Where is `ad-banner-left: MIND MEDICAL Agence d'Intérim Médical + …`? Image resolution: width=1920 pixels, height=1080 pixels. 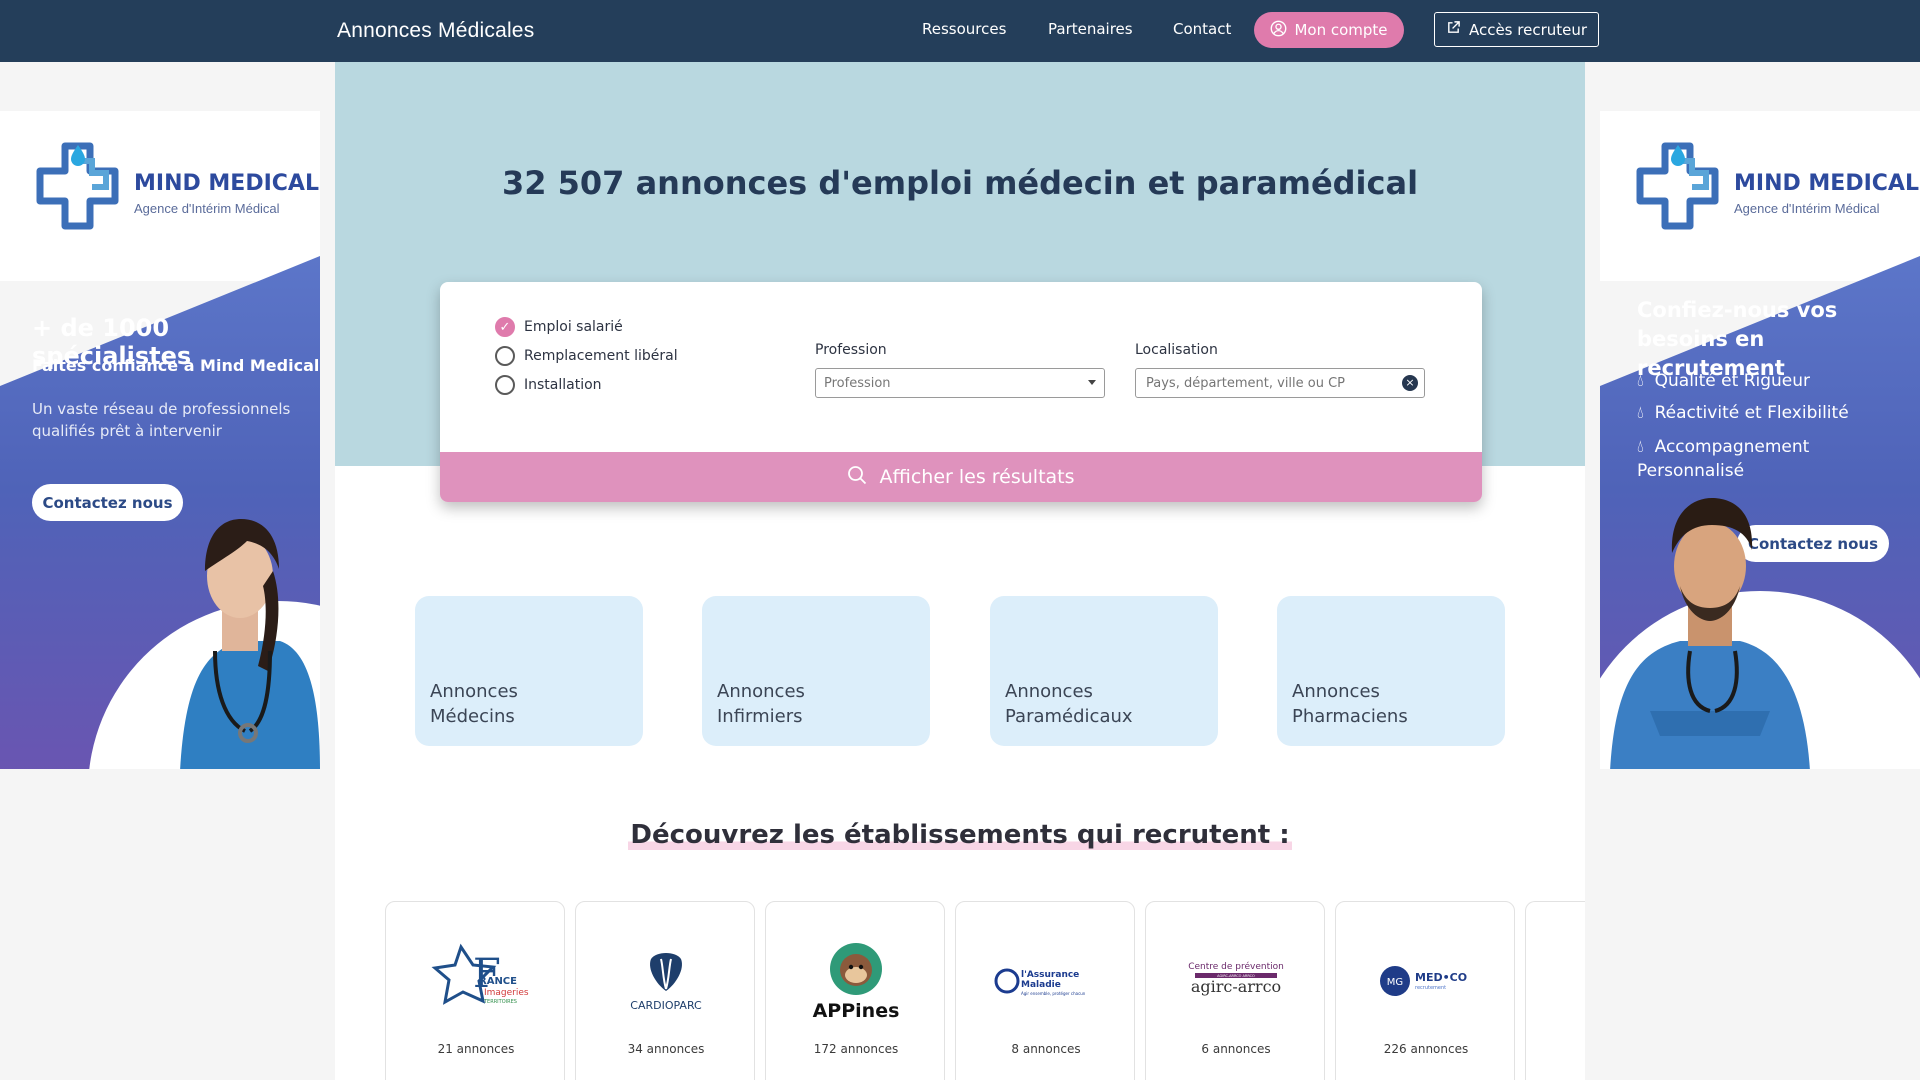 ad-banner-left: MIND MEDICAL Agence d'Intérim Médical + … is located at coordinates (160, 440).